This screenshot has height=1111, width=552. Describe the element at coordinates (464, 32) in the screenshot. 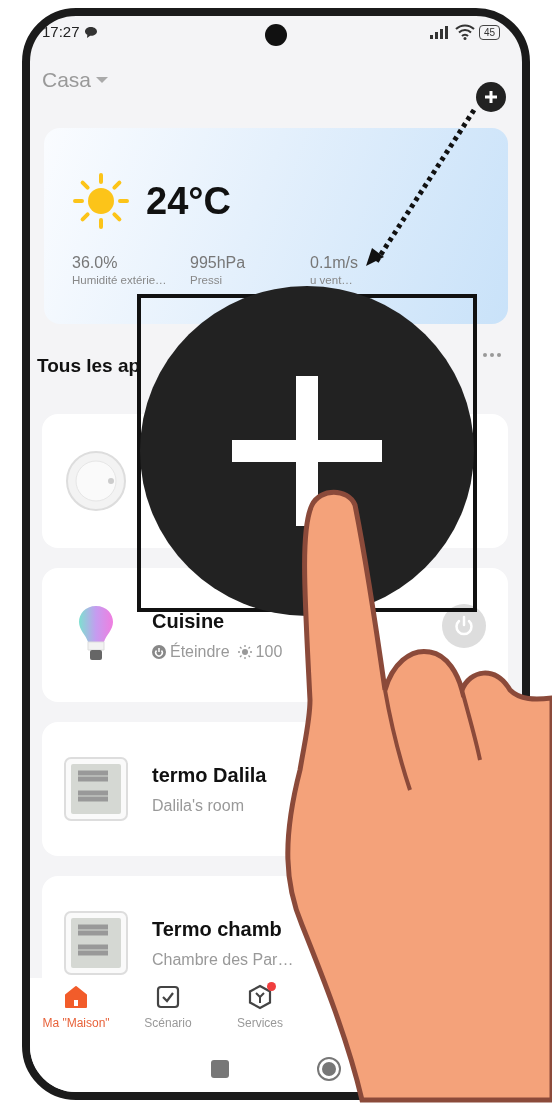

I see `wifi-icon` at that location.